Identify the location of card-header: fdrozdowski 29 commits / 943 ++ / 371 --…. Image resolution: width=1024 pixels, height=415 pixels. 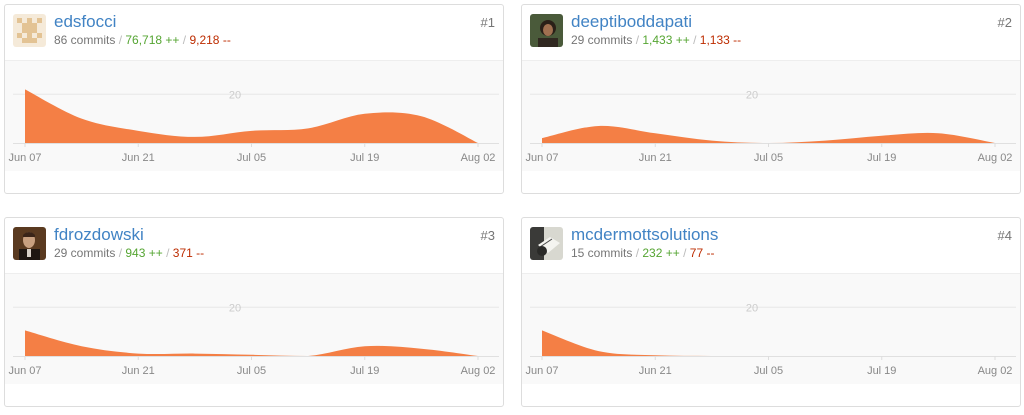
(254, 244).